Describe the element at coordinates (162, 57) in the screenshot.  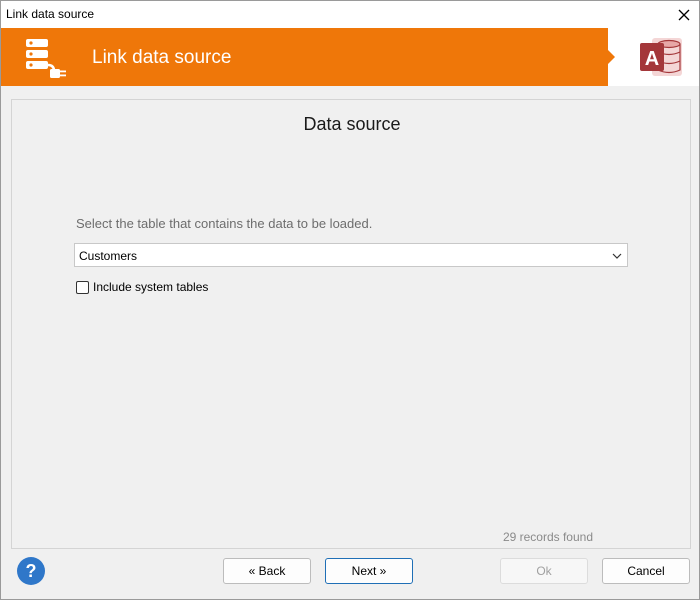
I see `banner-heading: Link data source` at that location.